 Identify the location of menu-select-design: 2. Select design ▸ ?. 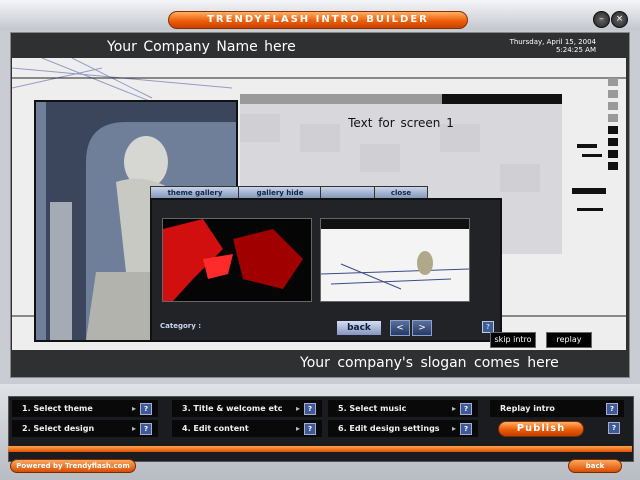
(85, 428).